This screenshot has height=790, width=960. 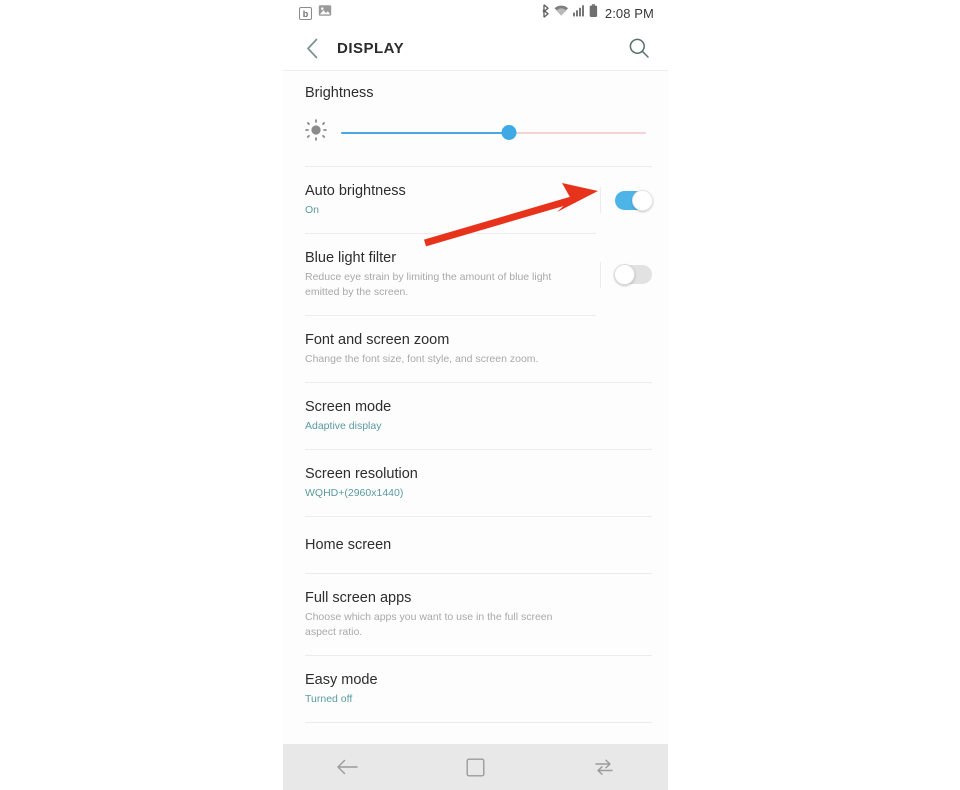 What do you see at coordinates (593, 13) in the screenshot?
I see `battery-icon` at bounding box center [593, 13].